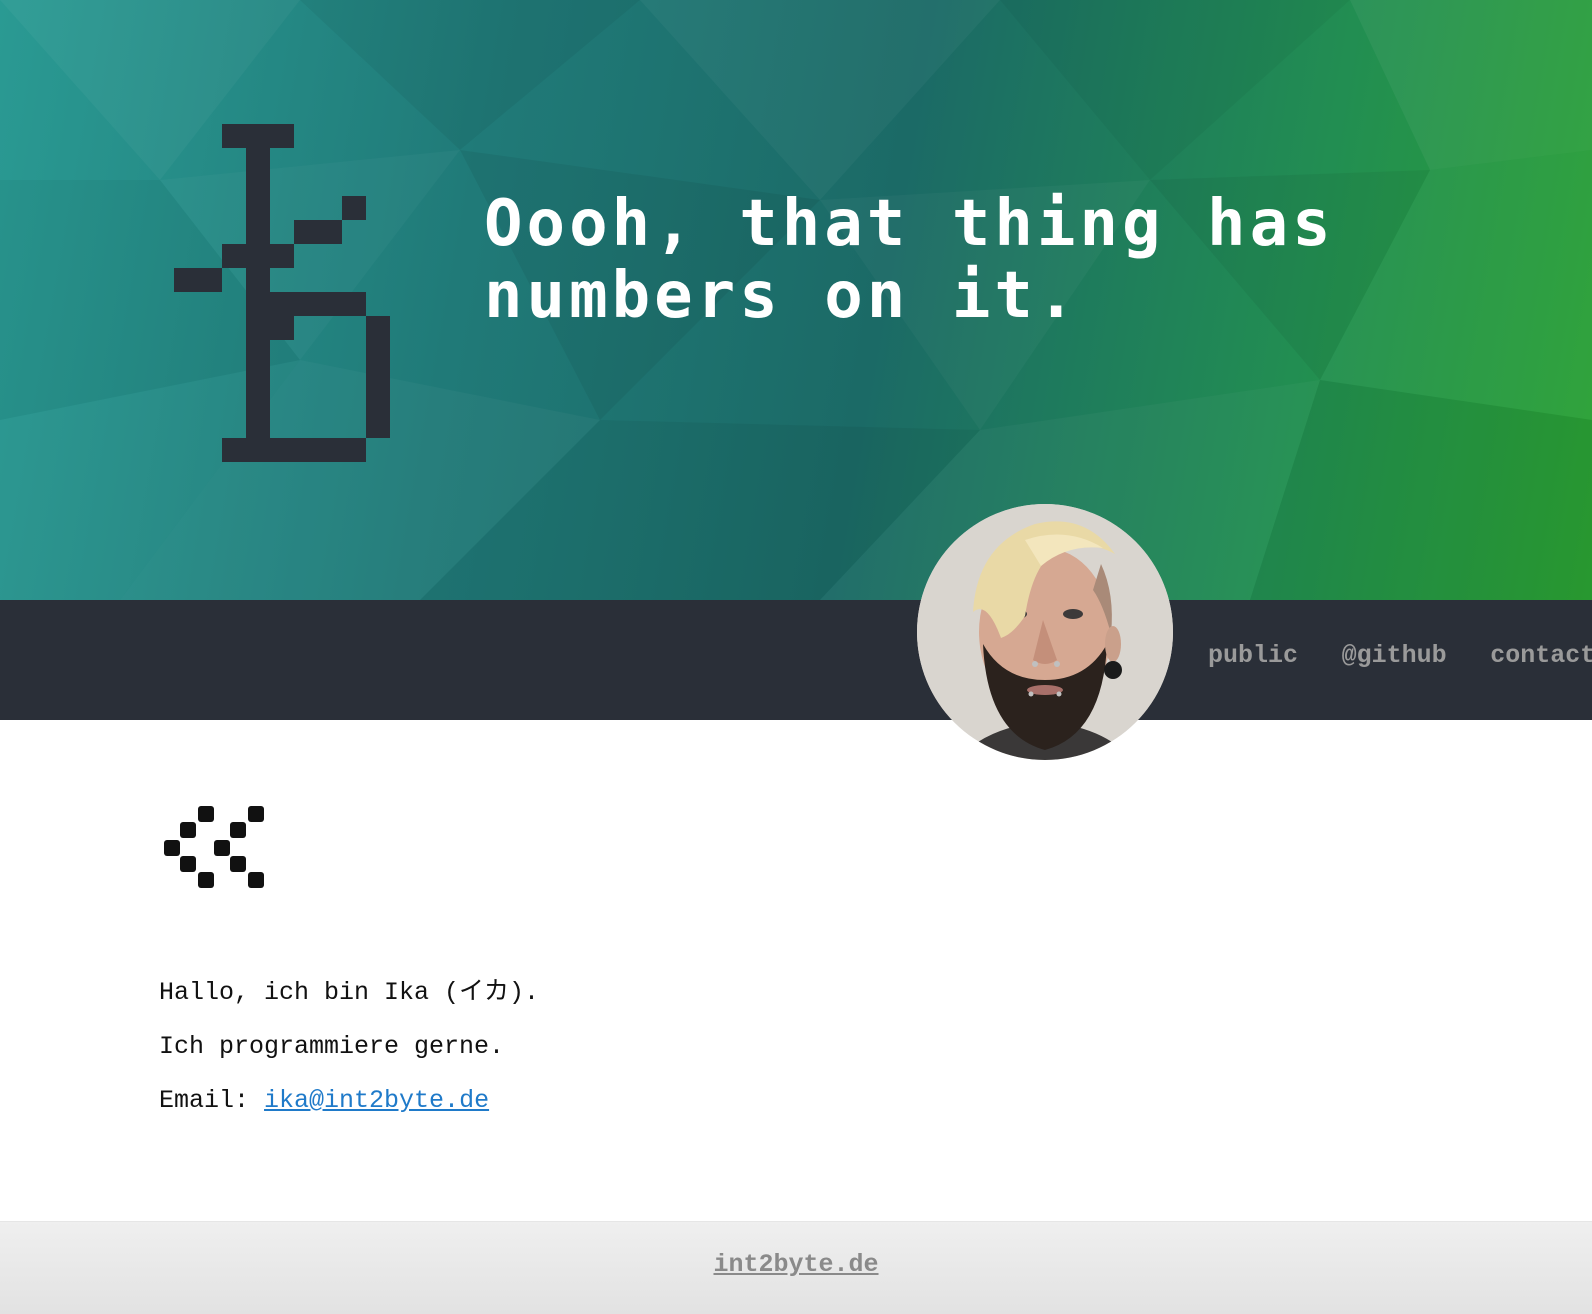  I want to click on footer: int2byte.de, so click(796, 1267).